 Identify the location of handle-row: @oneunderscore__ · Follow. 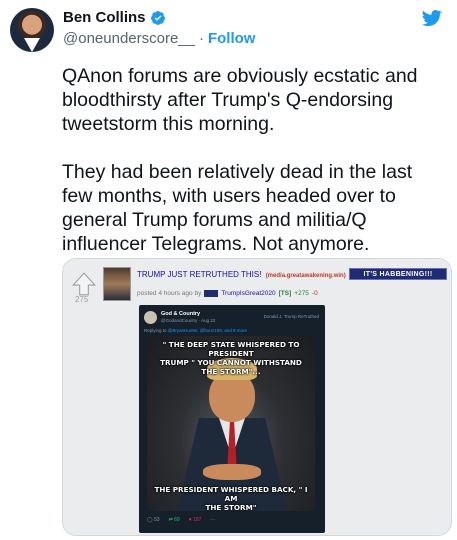
(159, 38).